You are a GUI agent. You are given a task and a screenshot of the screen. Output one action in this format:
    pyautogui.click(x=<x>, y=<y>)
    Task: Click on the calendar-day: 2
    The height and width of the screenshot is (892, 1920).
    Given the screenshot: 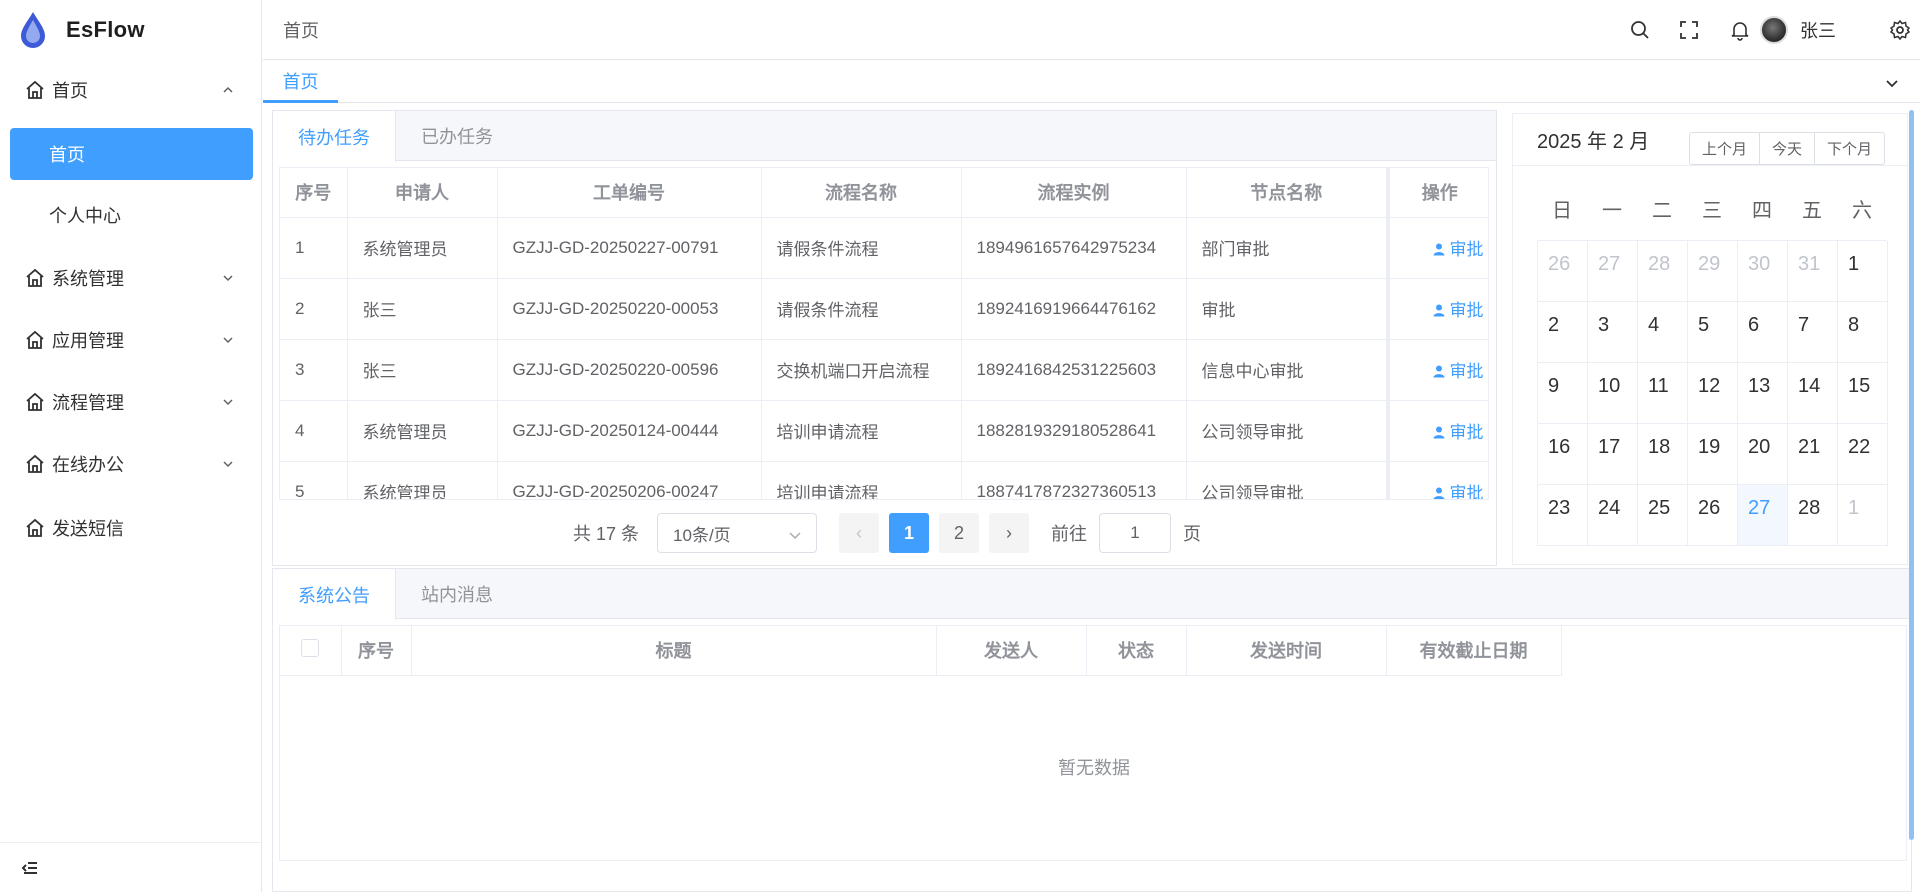 What is the action you would take?
    pyautogui.click(x=1563, y=332)
    